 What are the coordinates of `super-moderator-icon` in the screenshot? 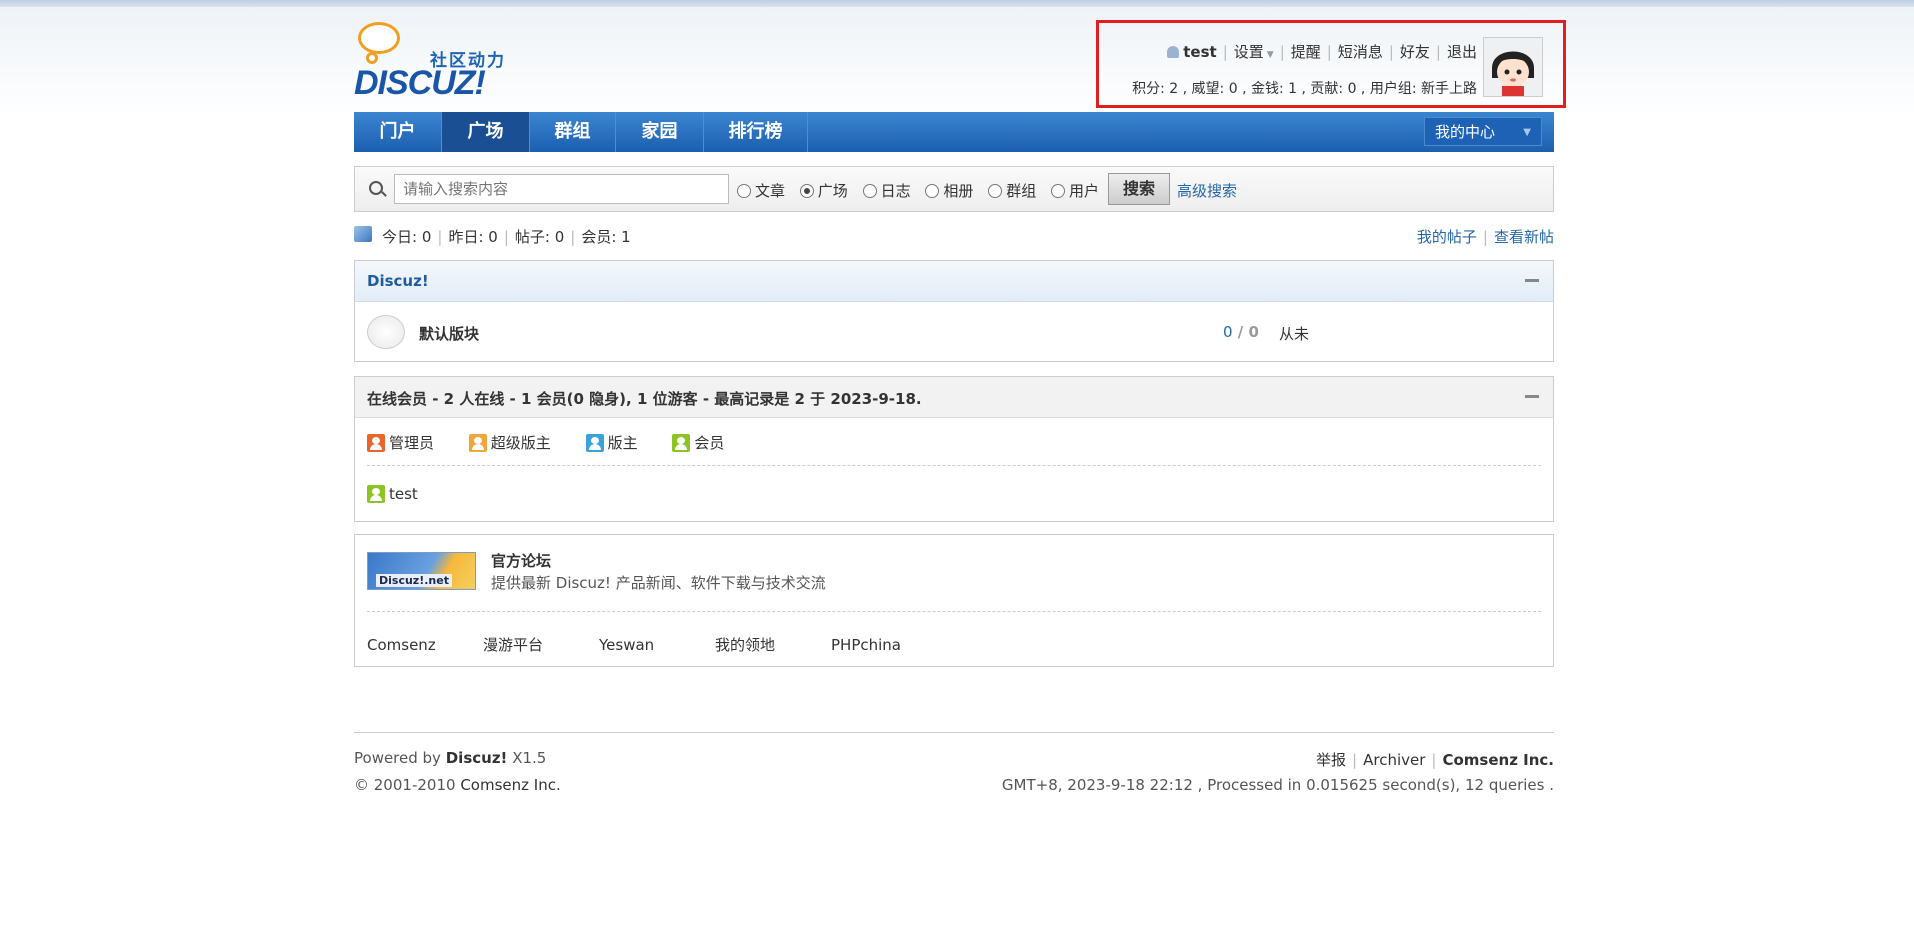 It's located at (477, 443).